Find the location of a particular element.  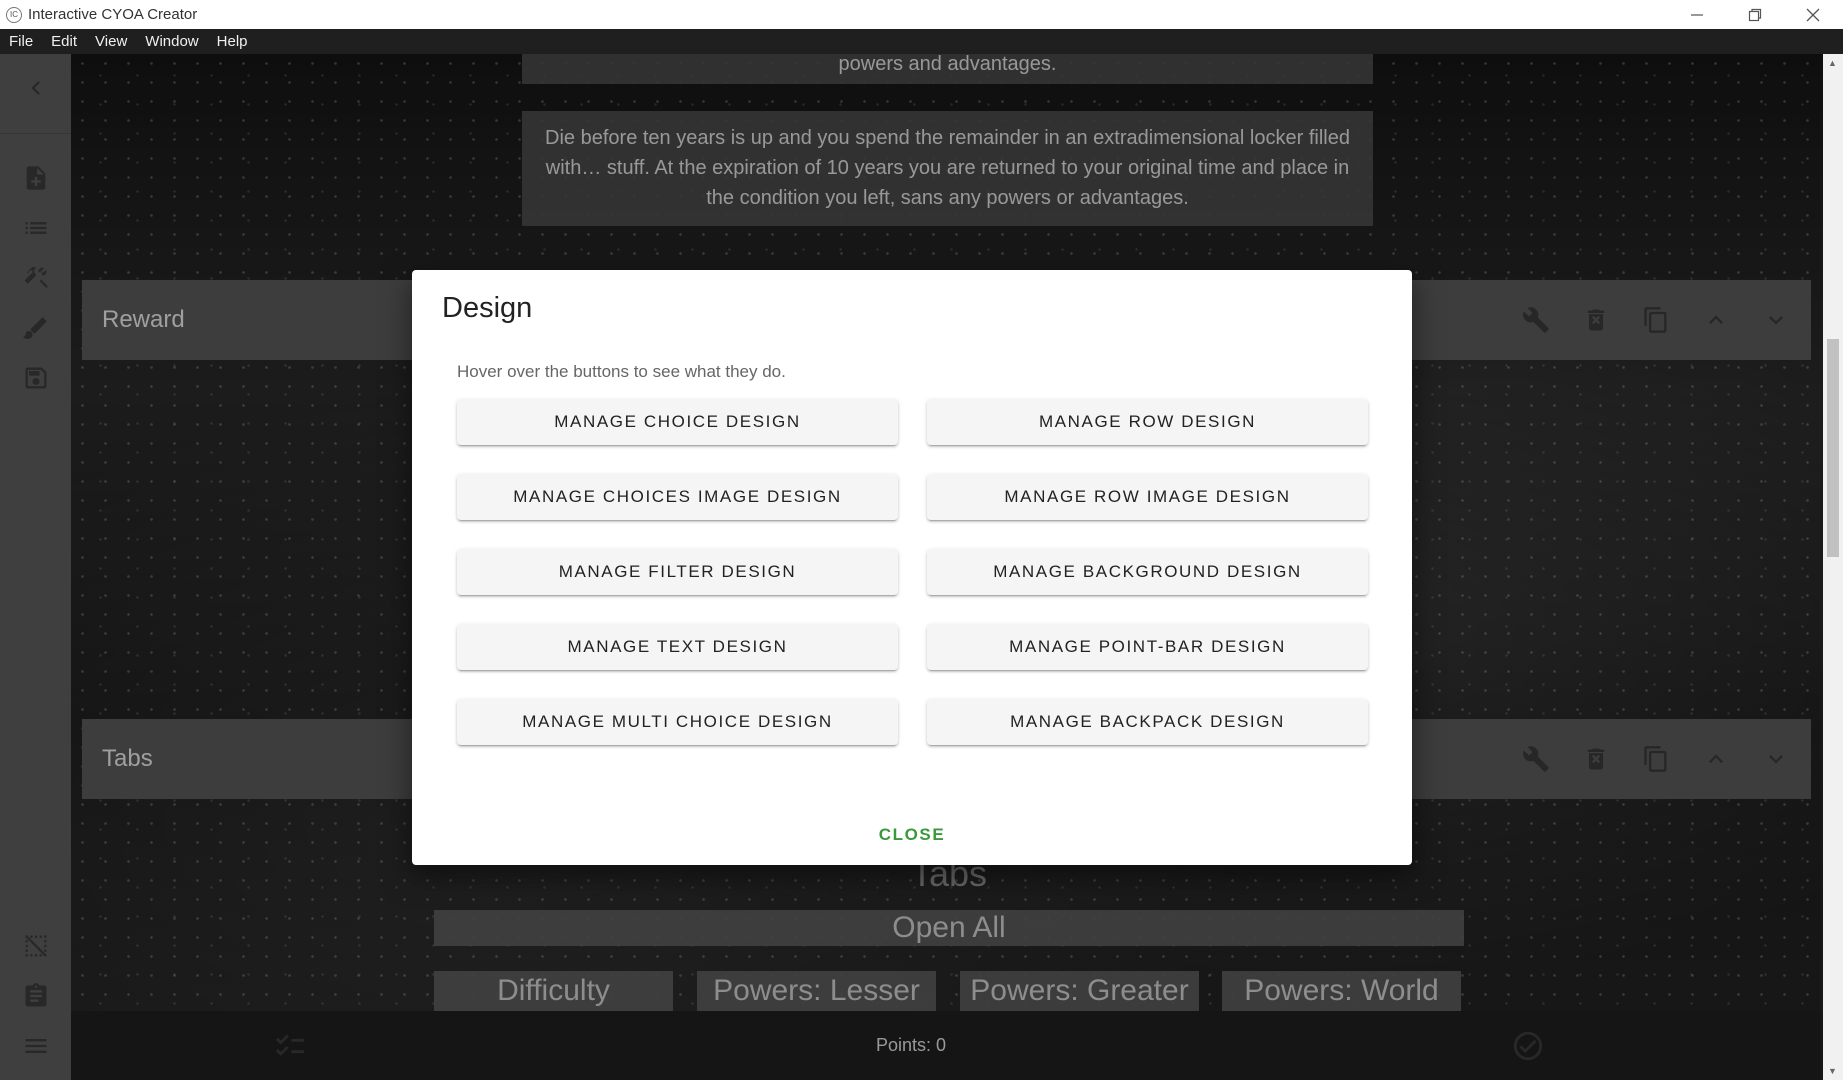

manage-choice-design-button: MANAGE CHOICE DESIGN is located at coordinates (677, 422).